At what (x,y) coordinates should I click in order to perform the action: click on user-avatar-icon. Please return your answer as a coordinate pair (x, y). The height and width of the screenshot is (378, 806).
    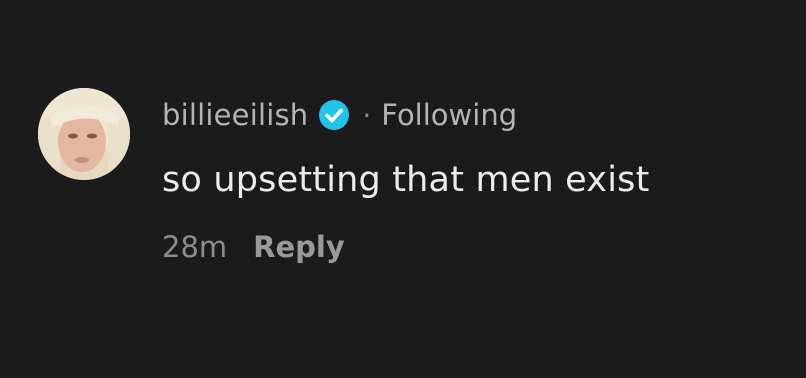
    Looking at the image, I should click on (84, 134).